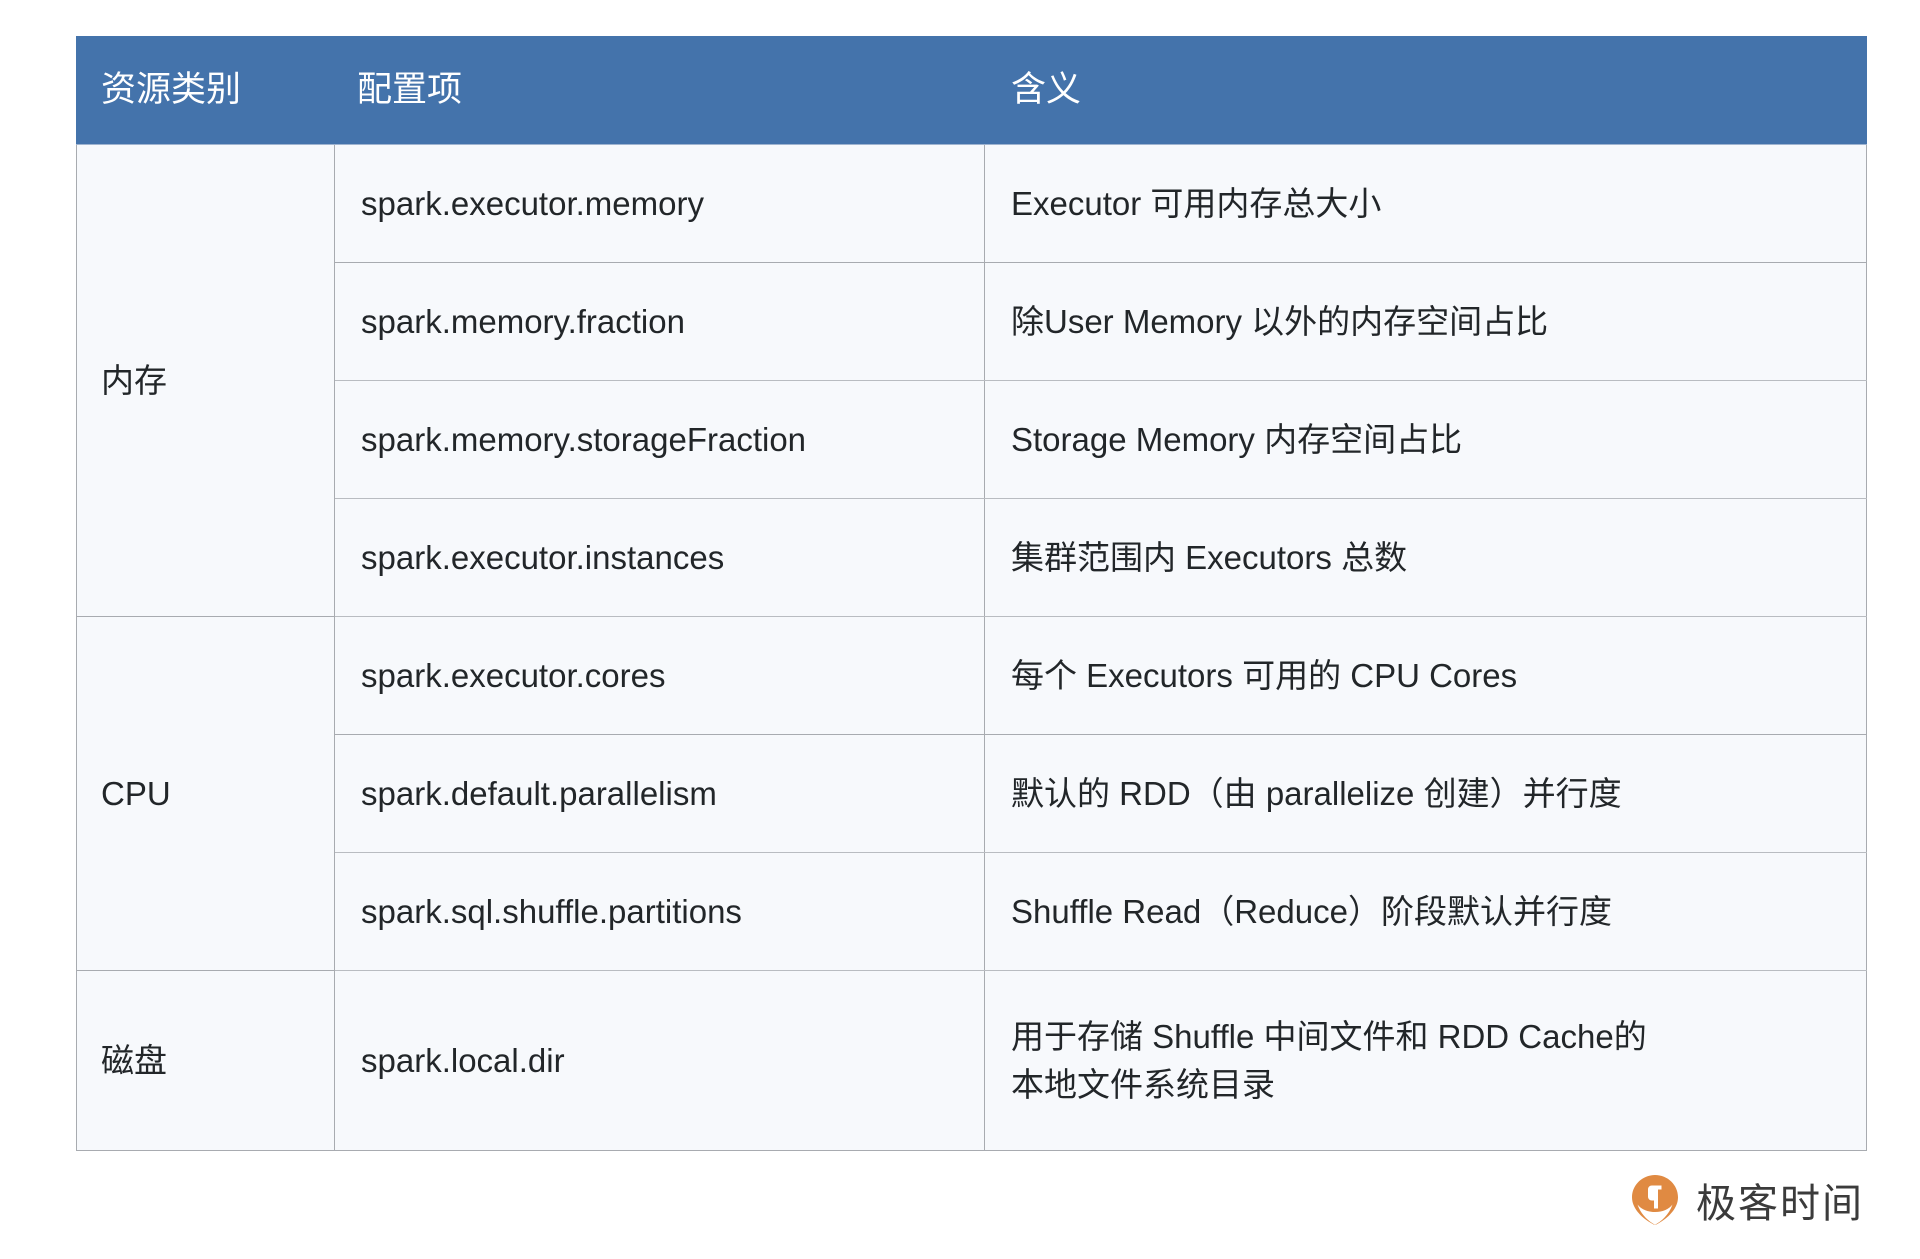 This screenshot has width=1920, height=1259. Describe the element at coordinates (1425, 1060) in the screenshot. I see `config-meaning-cell: 用于存储 Shuffle 中间文件和 RDD Cache的 本地文件系统目录` at that location.